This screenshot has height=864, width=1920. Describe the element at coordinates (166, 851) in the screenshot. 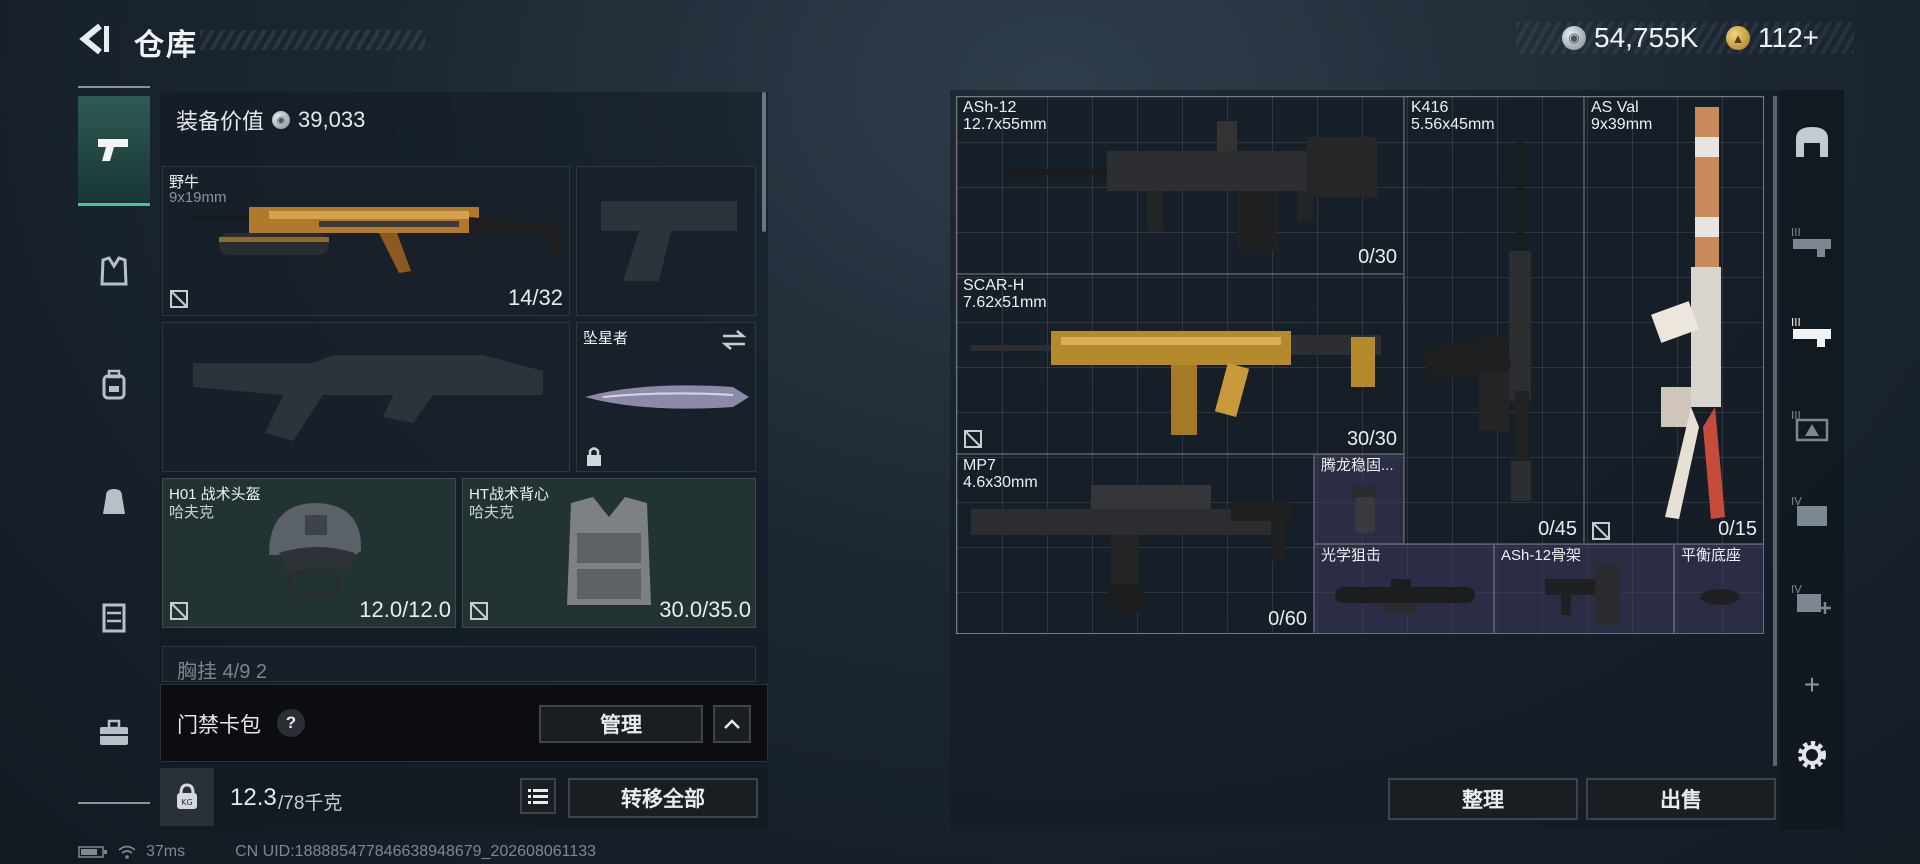

I see `ping-value: 37ms` at that location.